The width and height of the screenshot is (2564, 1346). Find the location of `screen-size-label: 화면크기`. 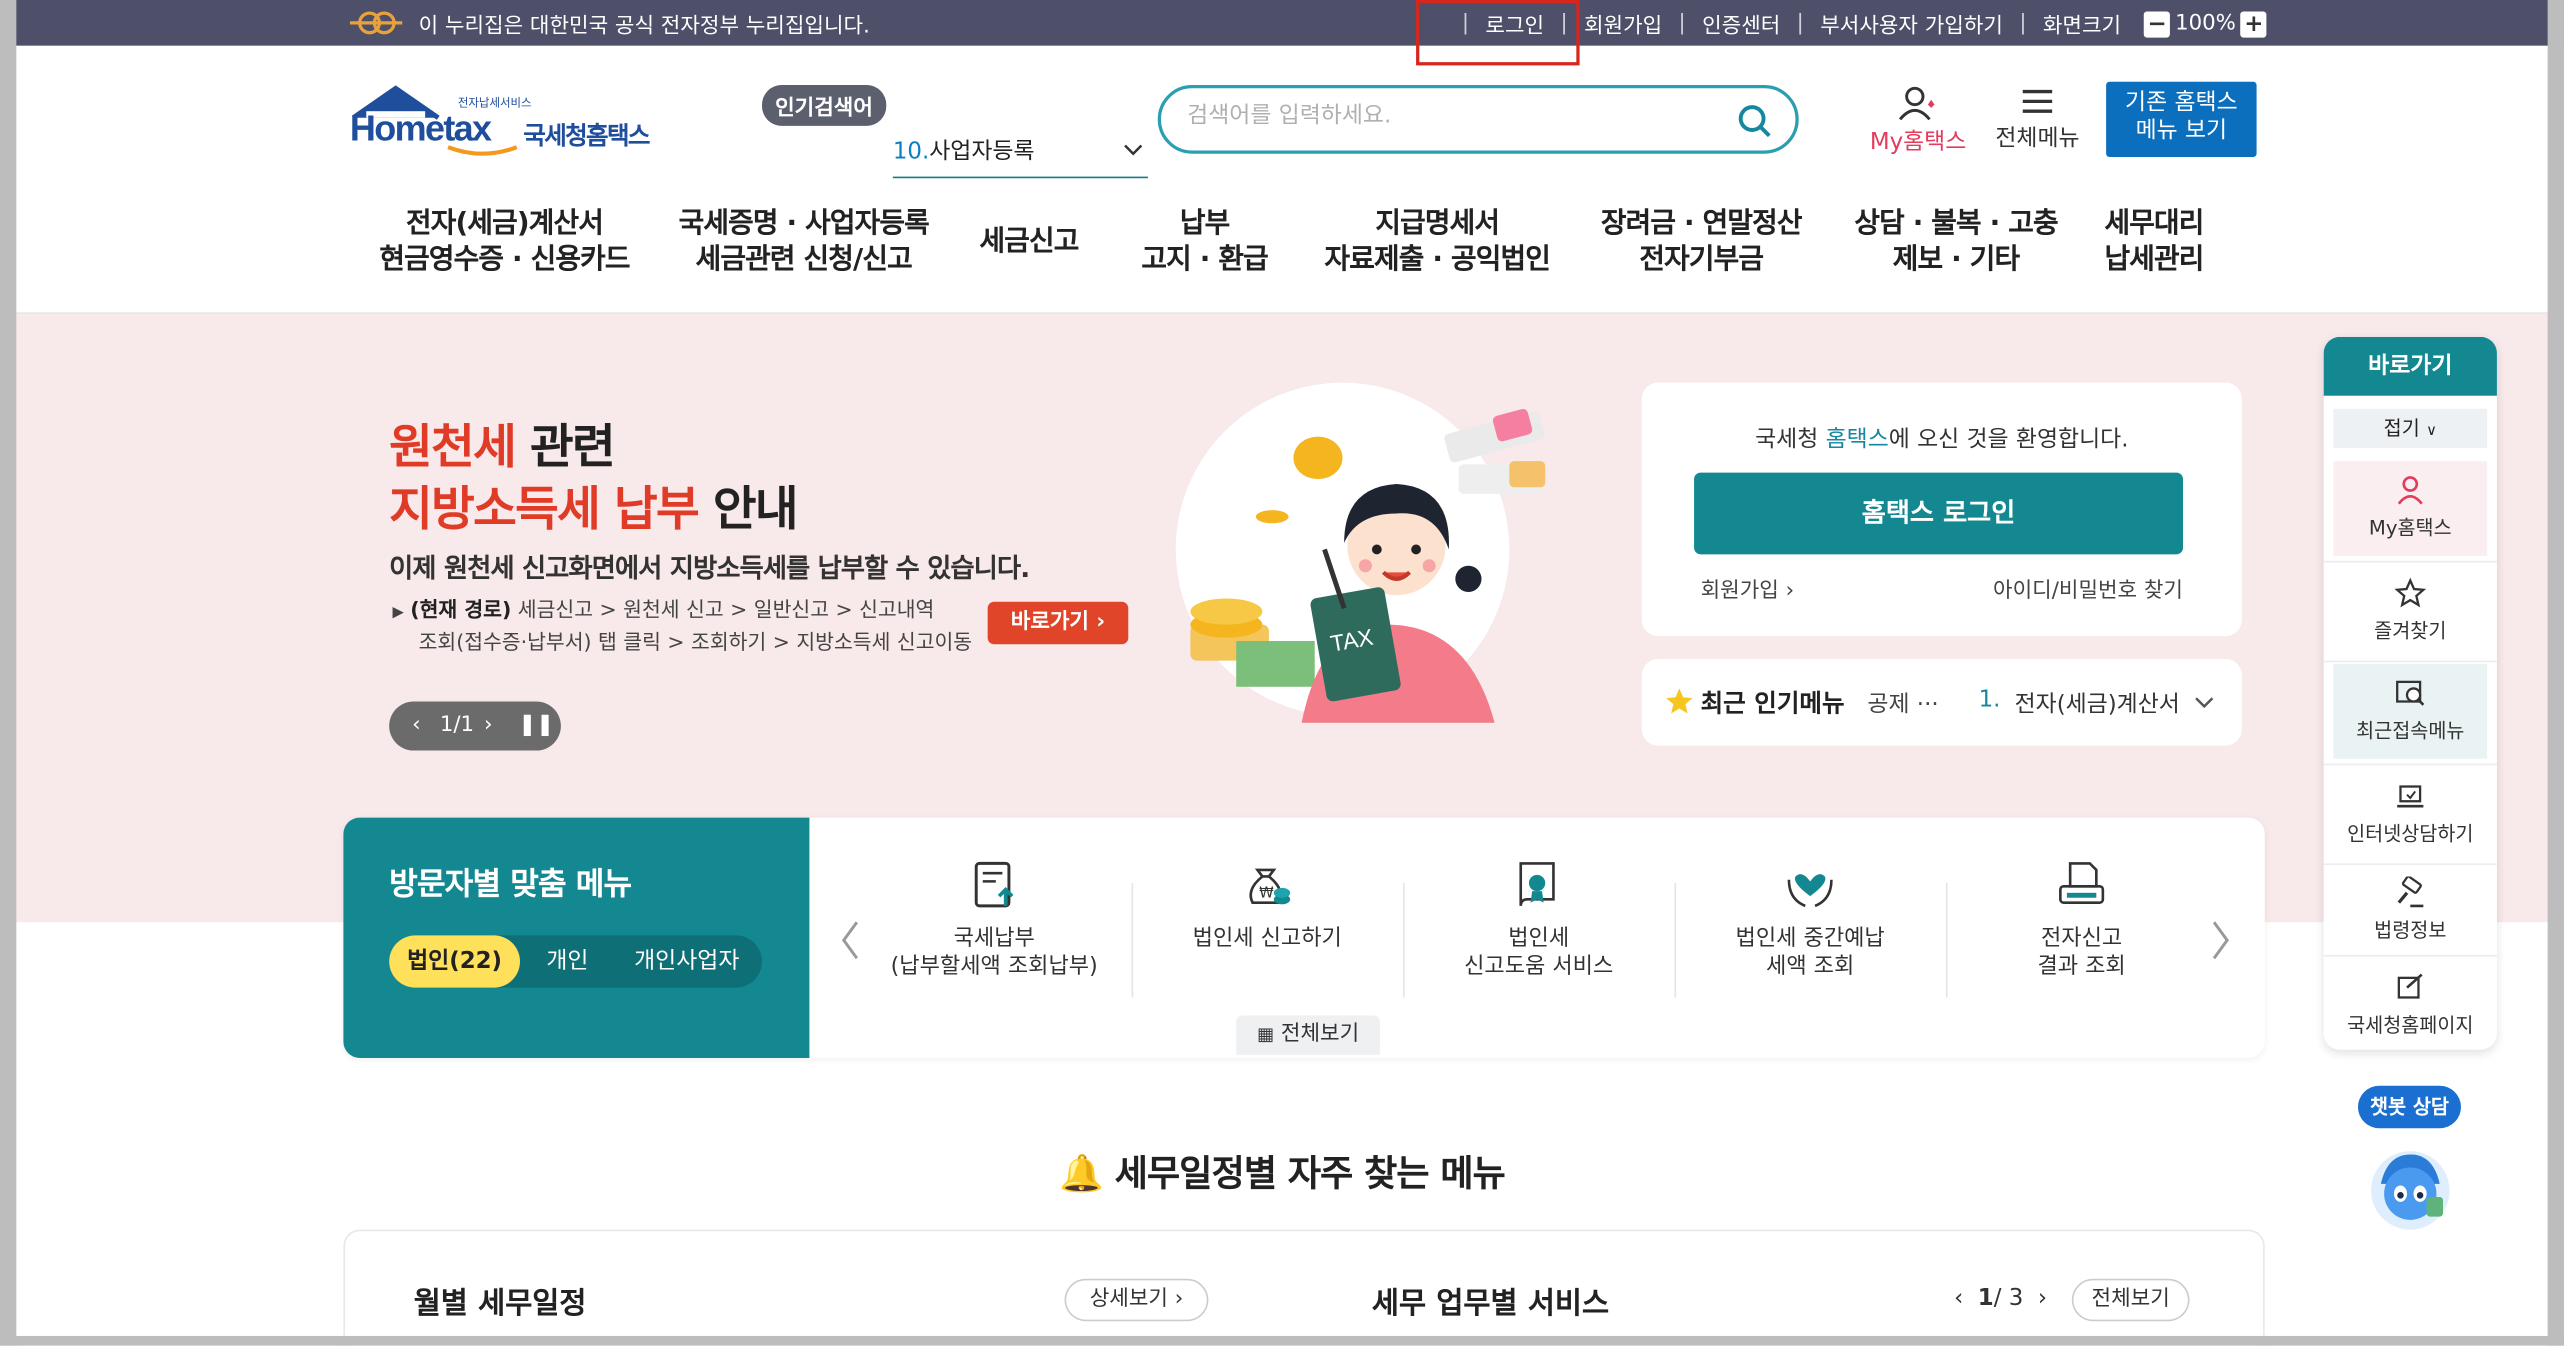

screen-size-label: 화면크기 is located at coordinates (2082, 27).